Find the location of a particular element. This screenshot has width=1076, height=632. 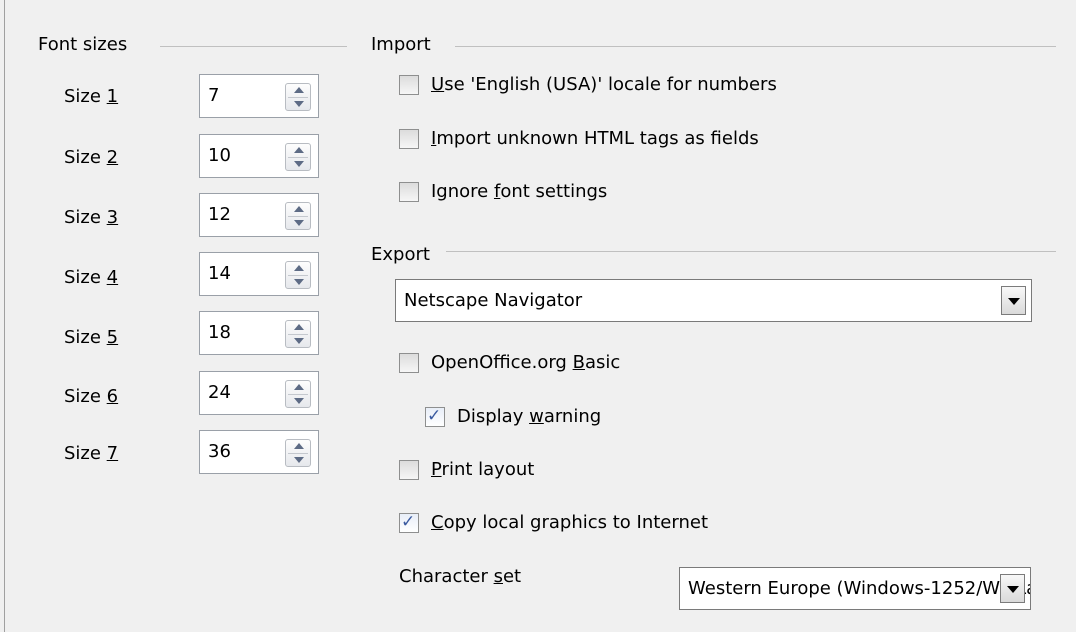

size-6-value: 24 is located at coordinates (219, 392).